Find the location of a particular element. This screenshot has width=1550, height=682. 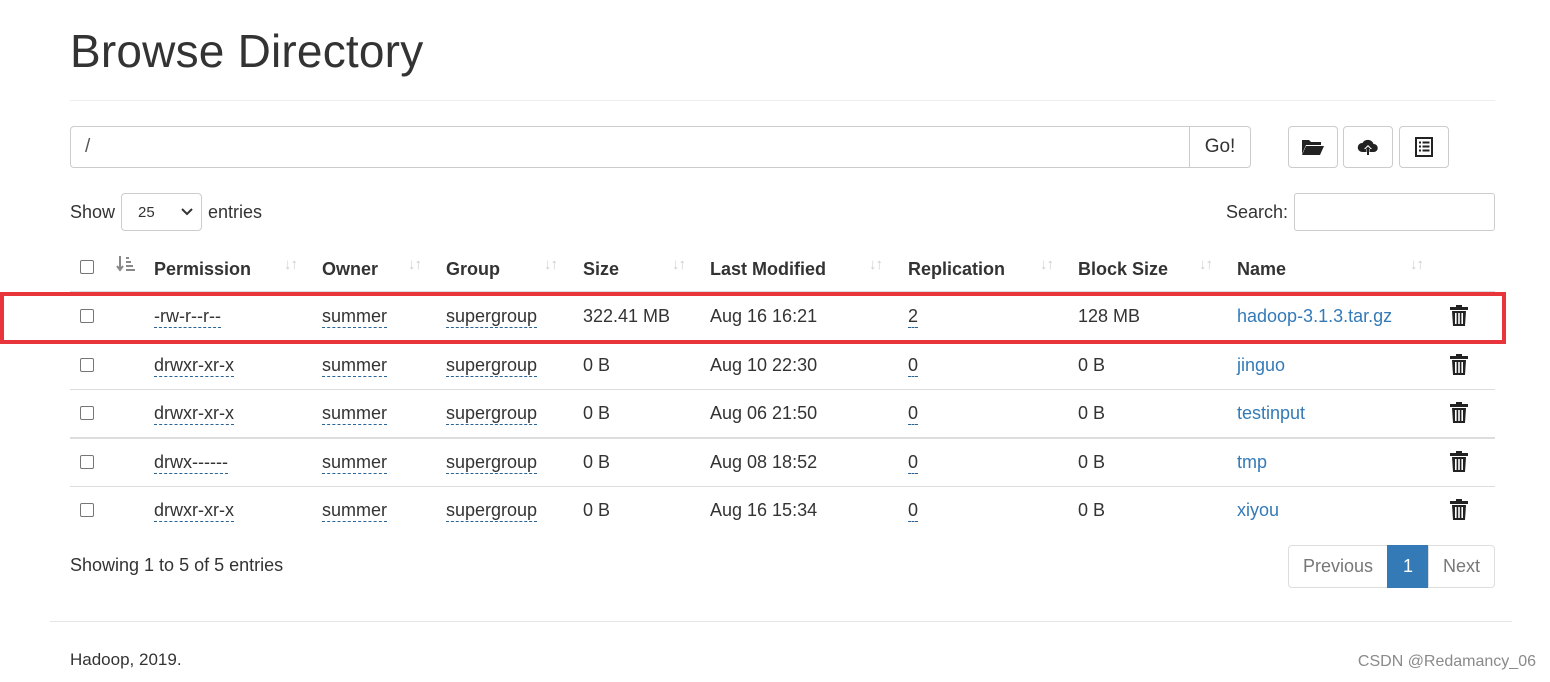

search-control: Search: is located at coordinates (1360, 212).